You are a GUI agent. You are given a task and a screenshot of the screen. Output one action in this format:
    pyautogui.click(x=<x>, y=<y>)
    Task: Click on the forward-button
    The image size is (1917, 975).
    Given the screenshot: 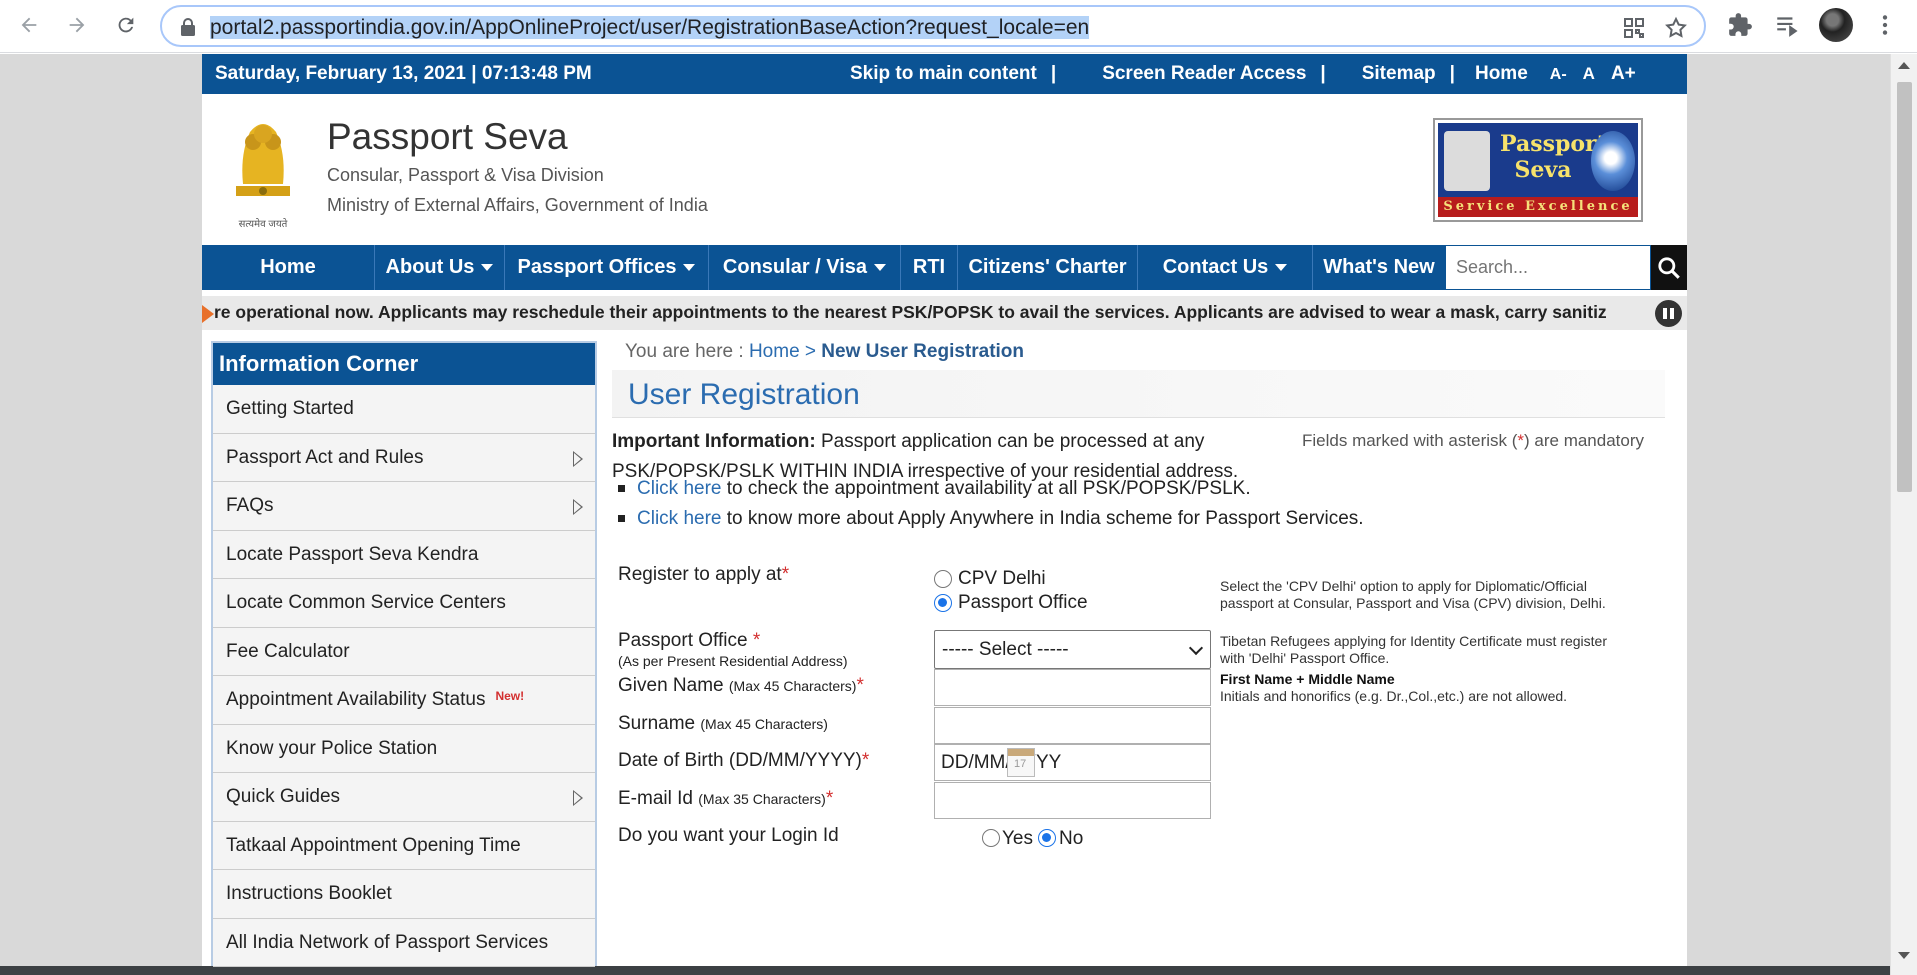 What is the action you would take?
    pyautogui.click(x=77, y=25)
    